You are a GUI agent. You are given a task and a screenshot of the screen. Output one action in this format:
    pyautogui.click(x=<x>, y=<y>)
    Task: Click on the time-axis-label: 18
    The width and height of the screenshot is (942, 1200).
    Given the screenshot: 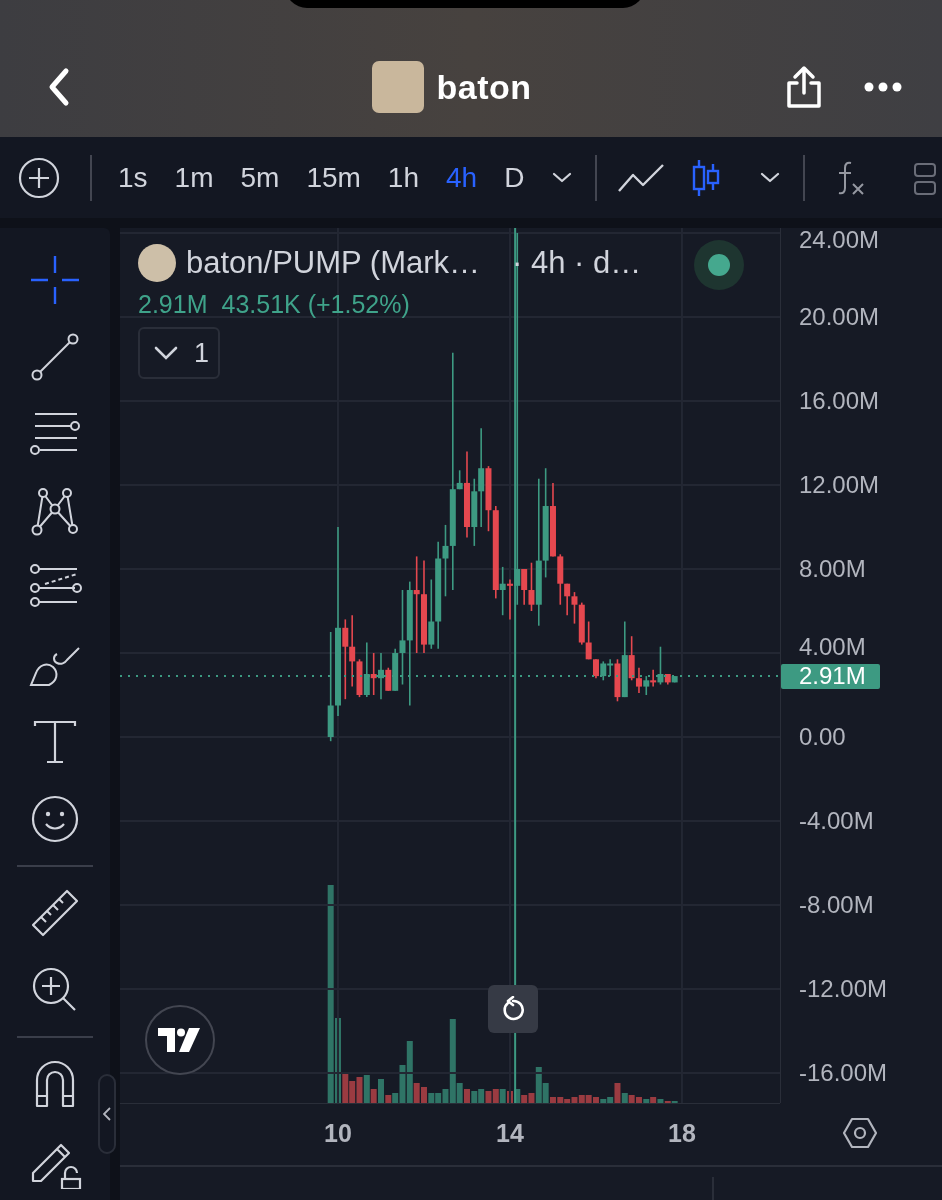 What is the action you would take?
    pyautogui.click(x=682, y=1133)
    